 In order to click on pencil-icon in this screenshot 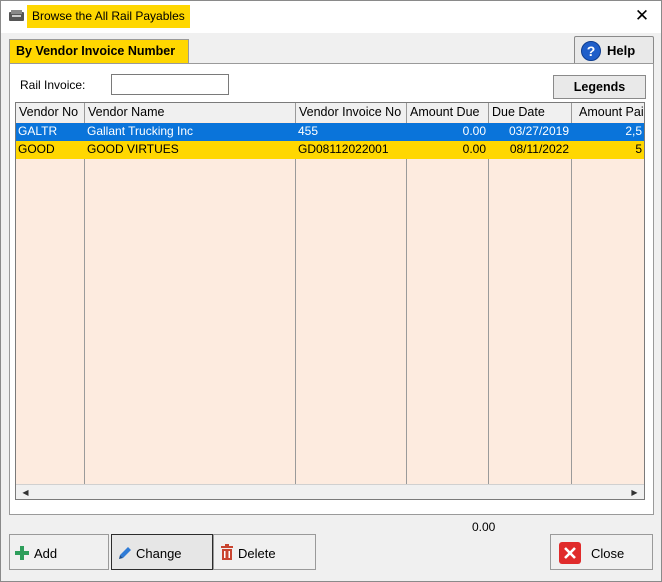, I will do `click(125, 553)`.